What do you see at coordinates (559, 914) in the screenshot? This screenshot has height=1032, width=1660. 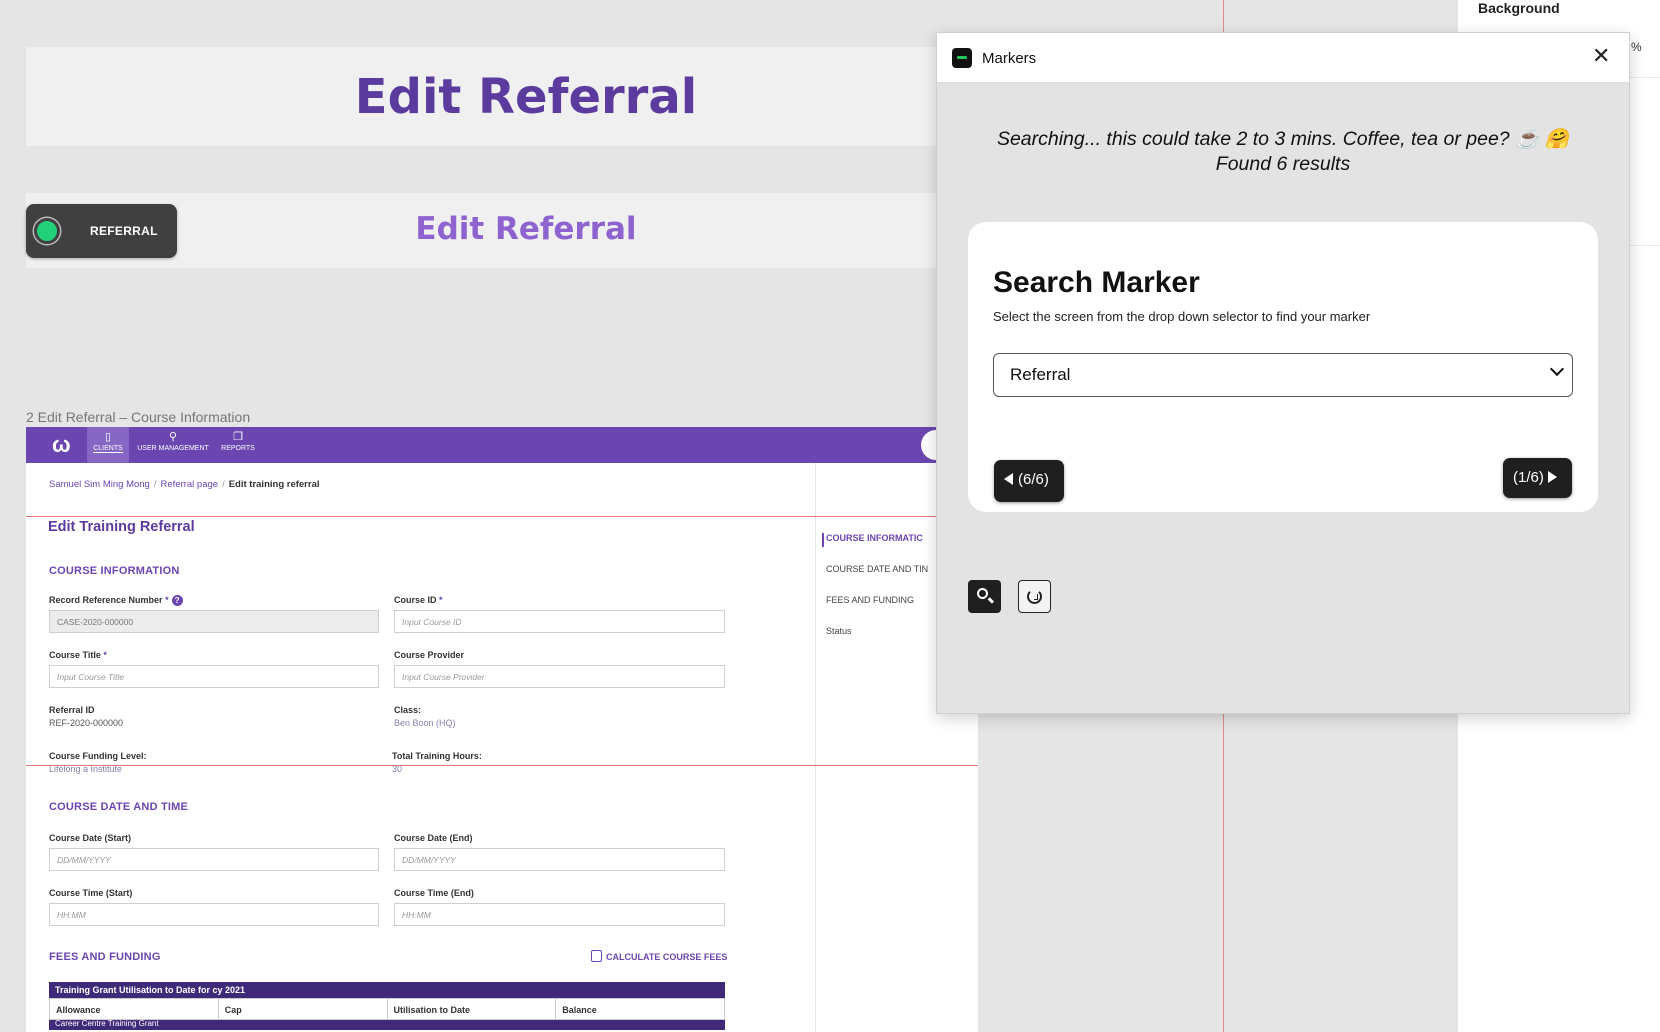 I see `time-end-input: HH:MM` at bounding box center [559, 914].